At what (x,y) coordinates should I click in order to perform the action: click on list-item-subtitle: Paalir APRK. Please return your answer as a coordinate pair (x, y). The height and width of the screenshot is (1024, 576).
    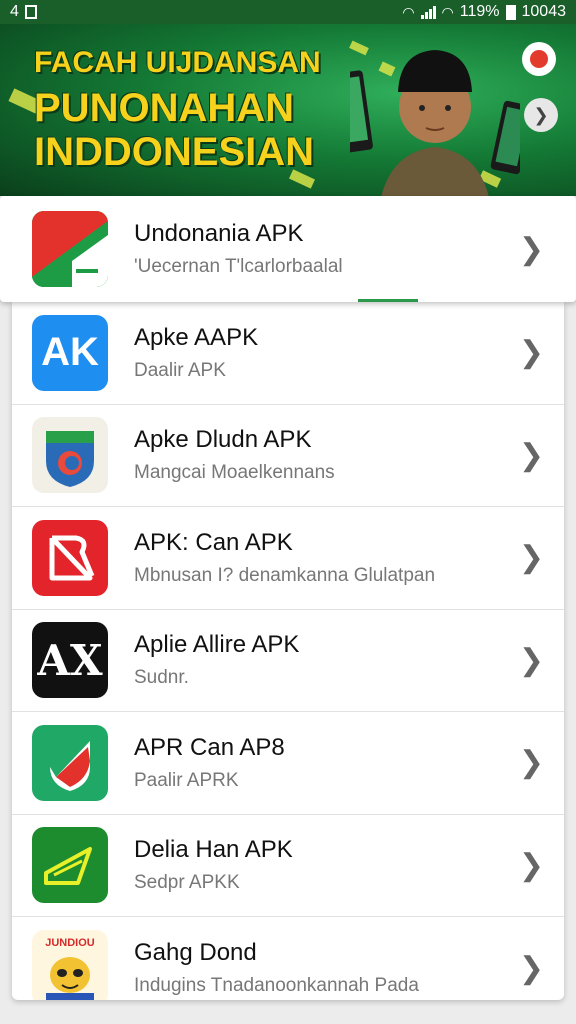
    Looking at the image, I should click on (186, 780).